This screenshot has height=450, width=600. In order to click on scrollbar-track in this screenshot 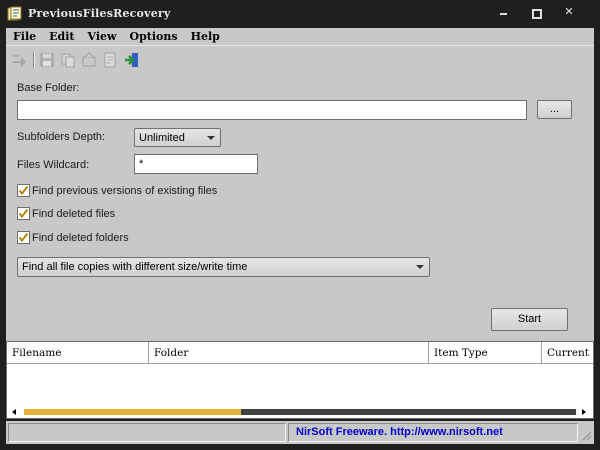, I will do `click(408, 412)`.